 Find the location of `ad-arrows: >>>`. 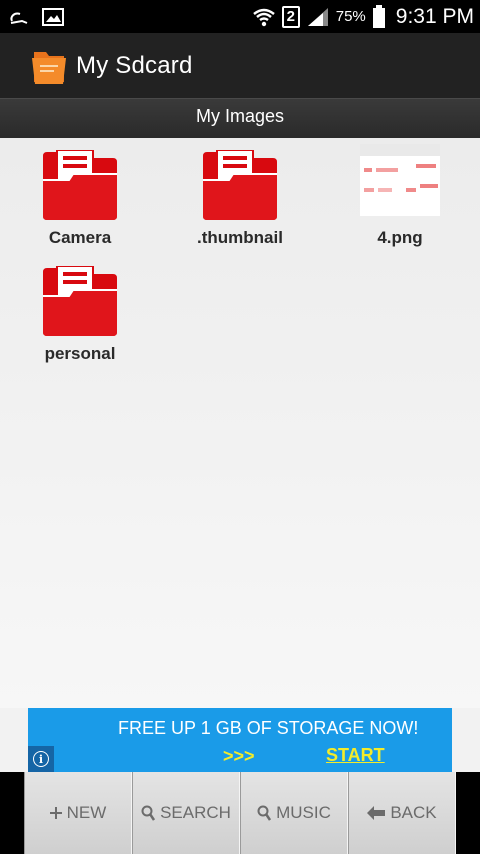

ad-arrows: >>> is located at coordinates (239, 756).